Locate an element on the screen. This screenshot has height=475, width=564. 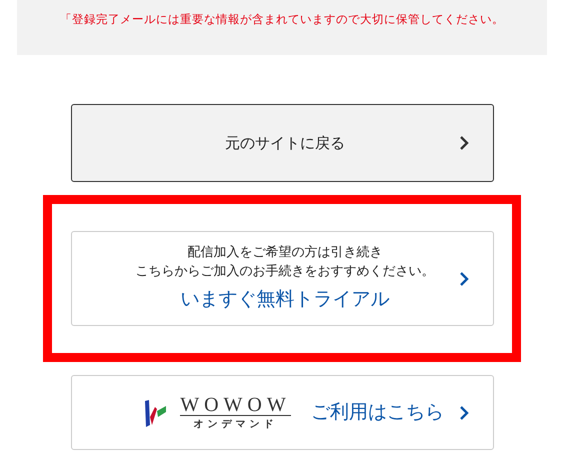
wowow-on-demand-button: WOWOW オンデマンド ご利用はこちら is located at coordinates (282, 412).